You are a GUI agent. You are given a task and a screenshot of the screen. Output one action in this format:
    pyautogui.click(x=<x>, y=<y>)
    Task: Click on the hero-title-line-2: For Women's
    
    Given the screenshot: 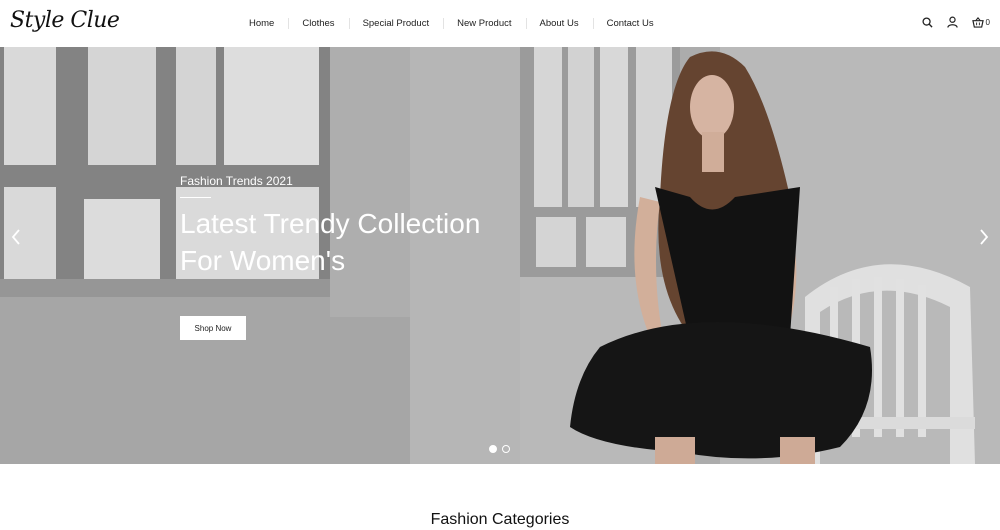 What is the action you would take?
    pyautogui.click(x=263, y=260)
    